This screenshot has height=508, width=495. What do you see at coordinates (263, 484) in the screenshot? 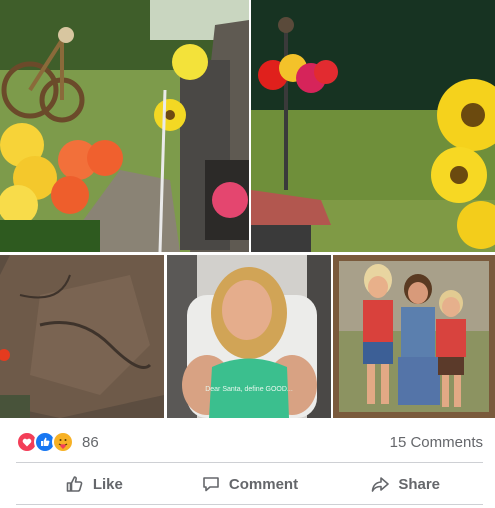
I see `comment-label: Comment` at bounding box center [263, 484].